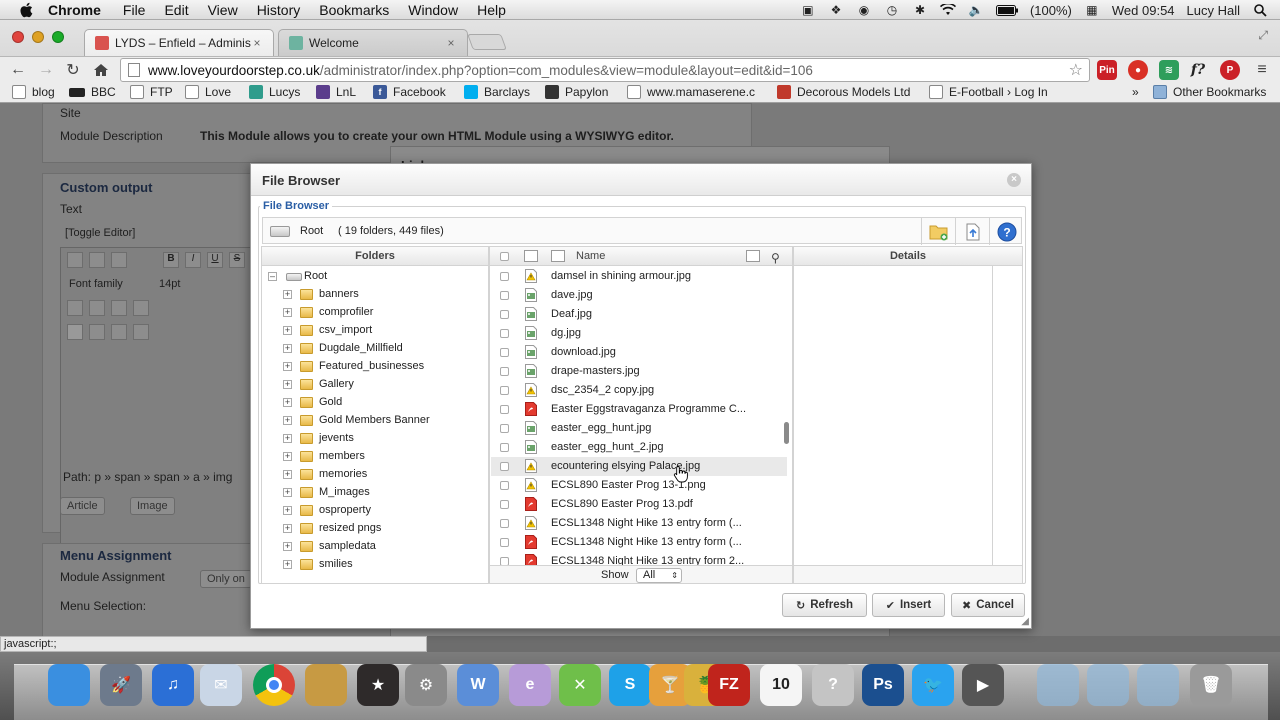 The height and width of the screenshot is (720, 1280). Describe the element at coordinates (375, 349) in the screenshot. I see `folder-item: + Dugdale_Millfield` at that location.